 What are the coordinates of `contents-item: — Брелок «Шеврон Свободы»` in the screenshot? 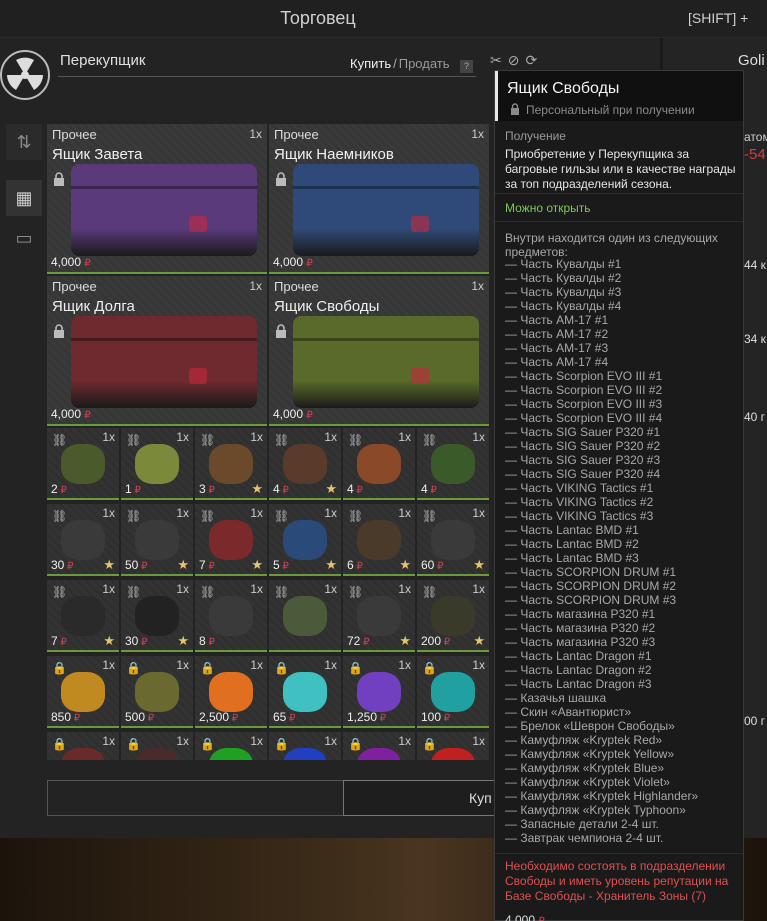 It's located at (590, 726).